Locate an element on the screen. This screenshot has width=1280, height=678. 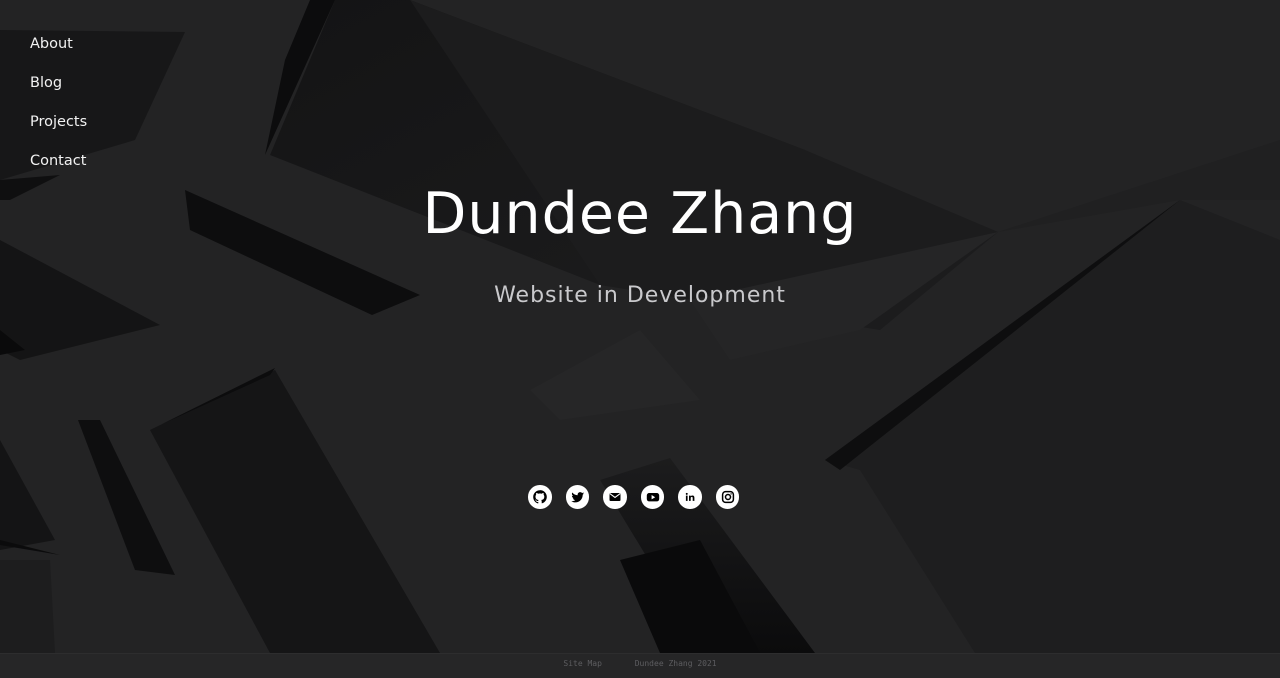
footer: Site Map Dundee Zhang 2021 is located at coordinates (640, 665).